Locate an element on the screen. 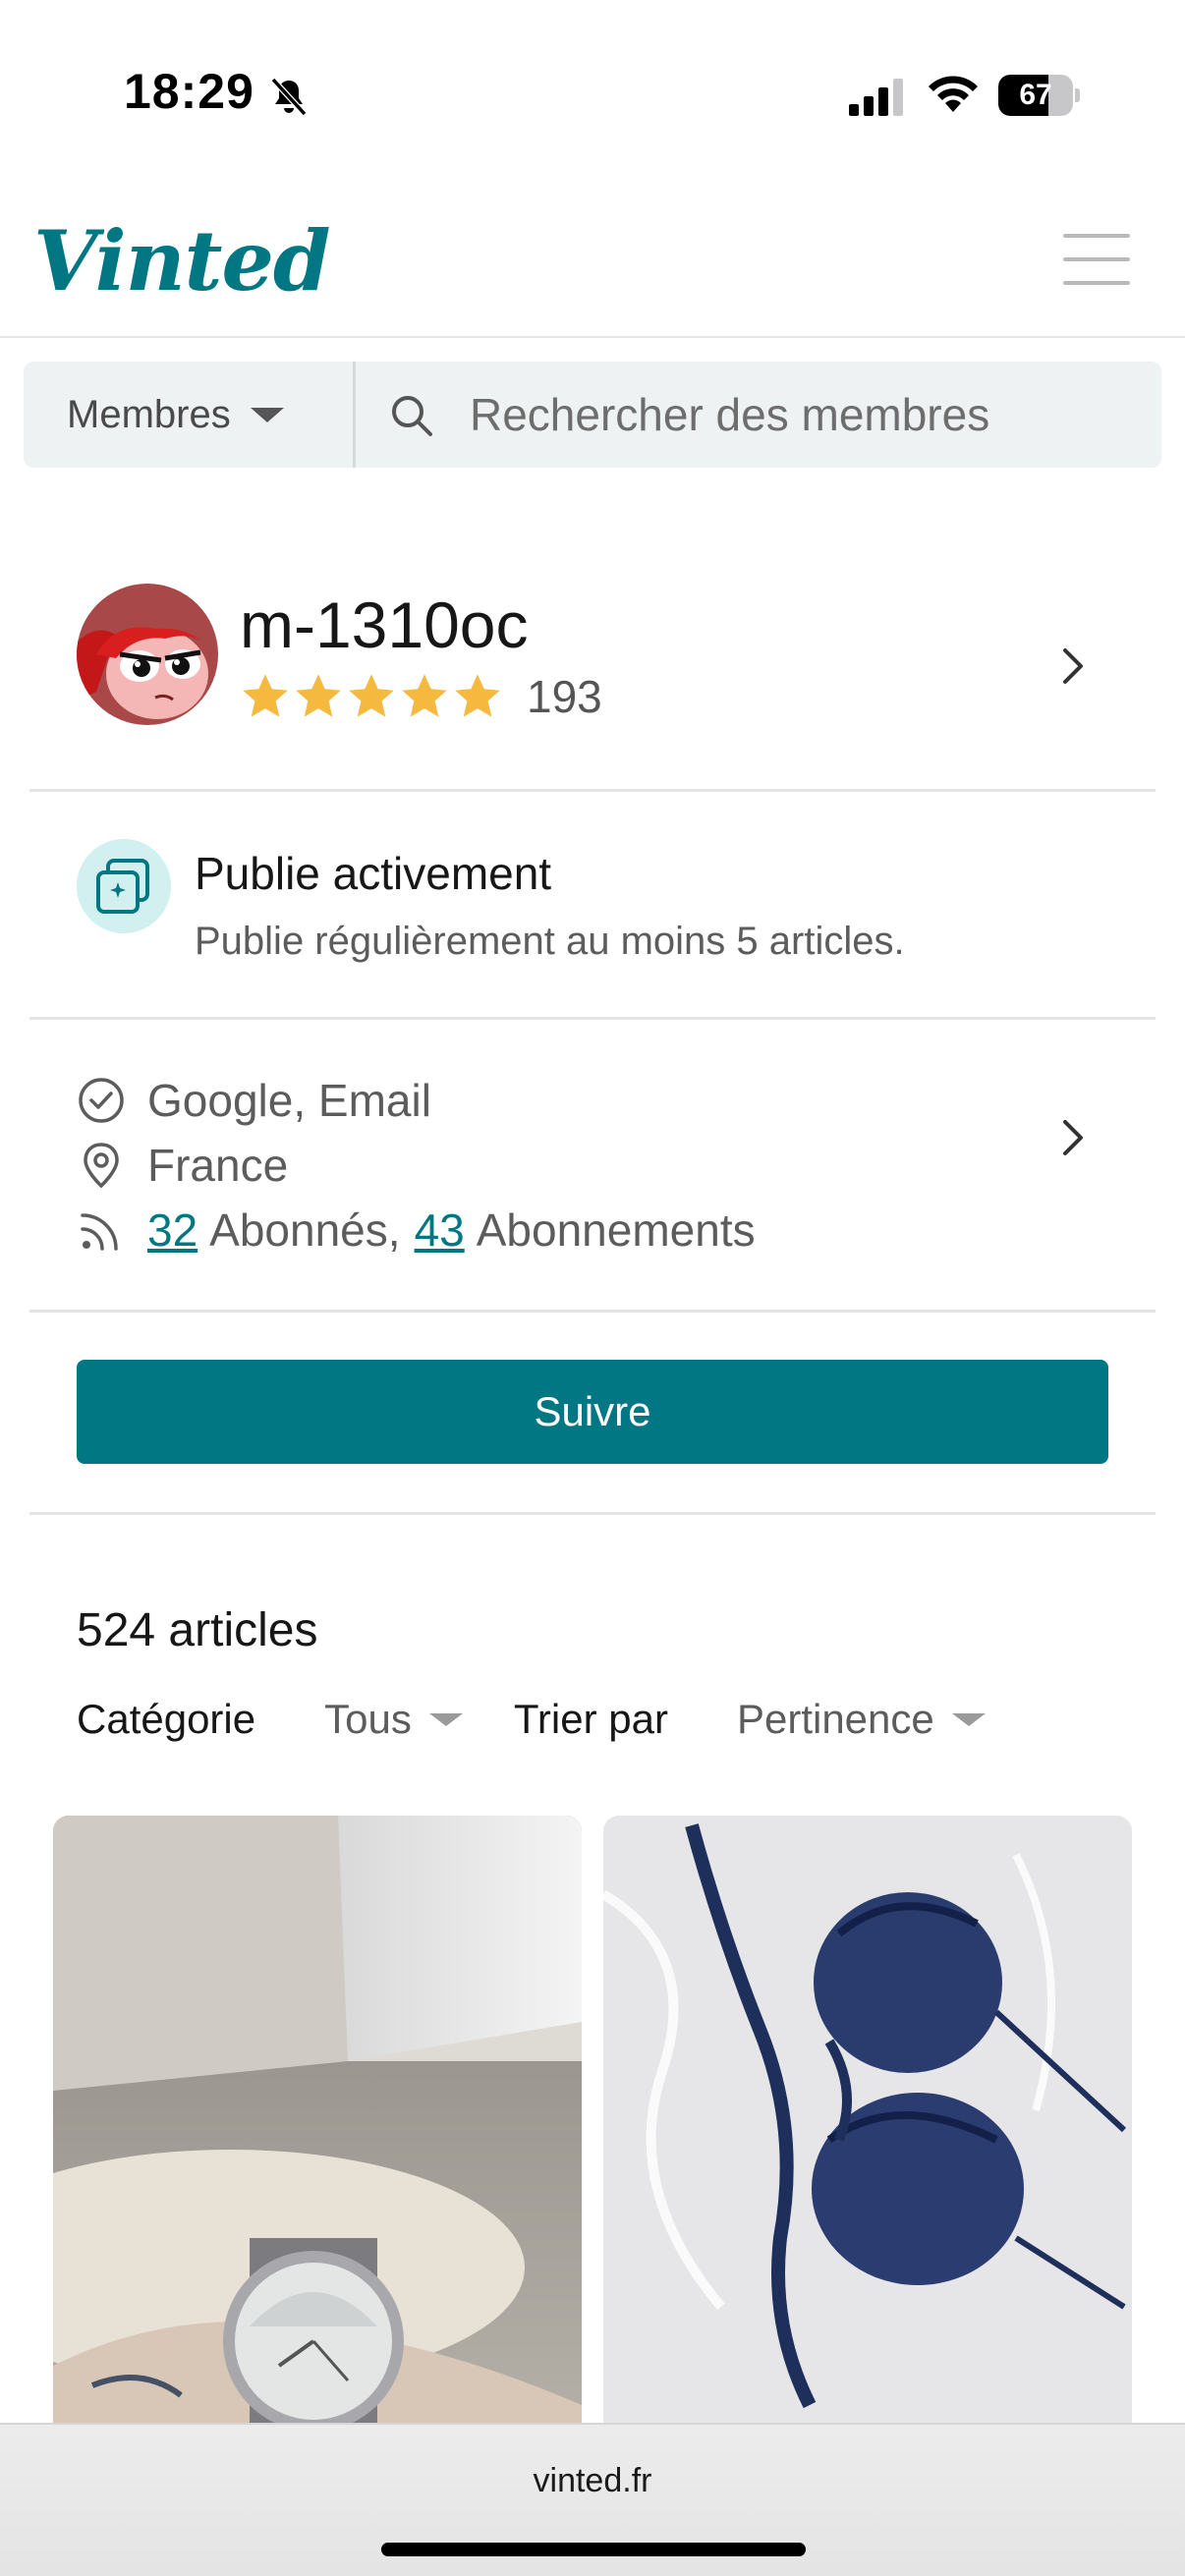  followers-label: Abonnés, is located at coordinates (305, 1230).